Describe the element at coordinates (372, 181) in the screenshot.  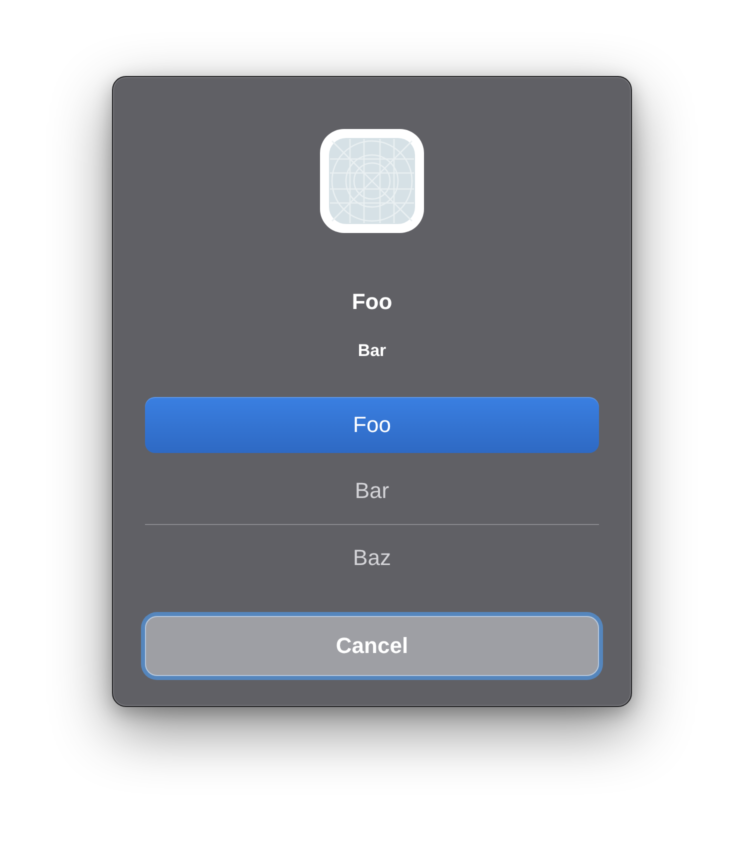
I see `app-icon` at that location.